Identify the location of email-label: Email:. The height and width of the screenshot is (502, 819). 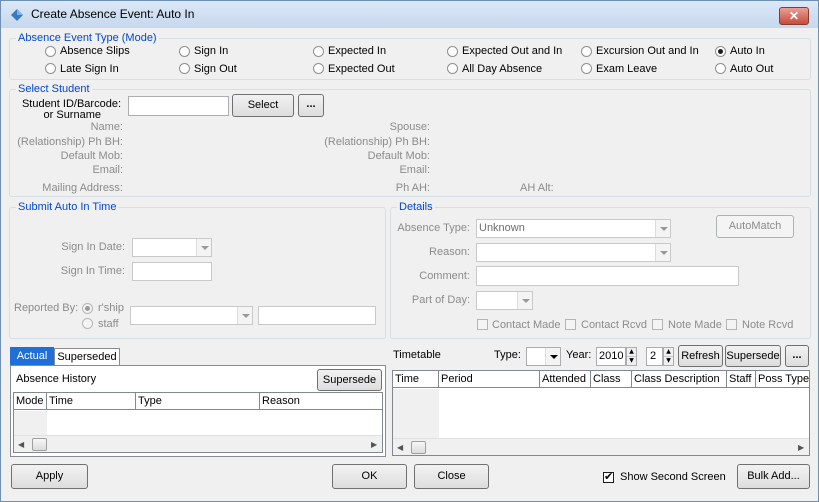
(107, 170).